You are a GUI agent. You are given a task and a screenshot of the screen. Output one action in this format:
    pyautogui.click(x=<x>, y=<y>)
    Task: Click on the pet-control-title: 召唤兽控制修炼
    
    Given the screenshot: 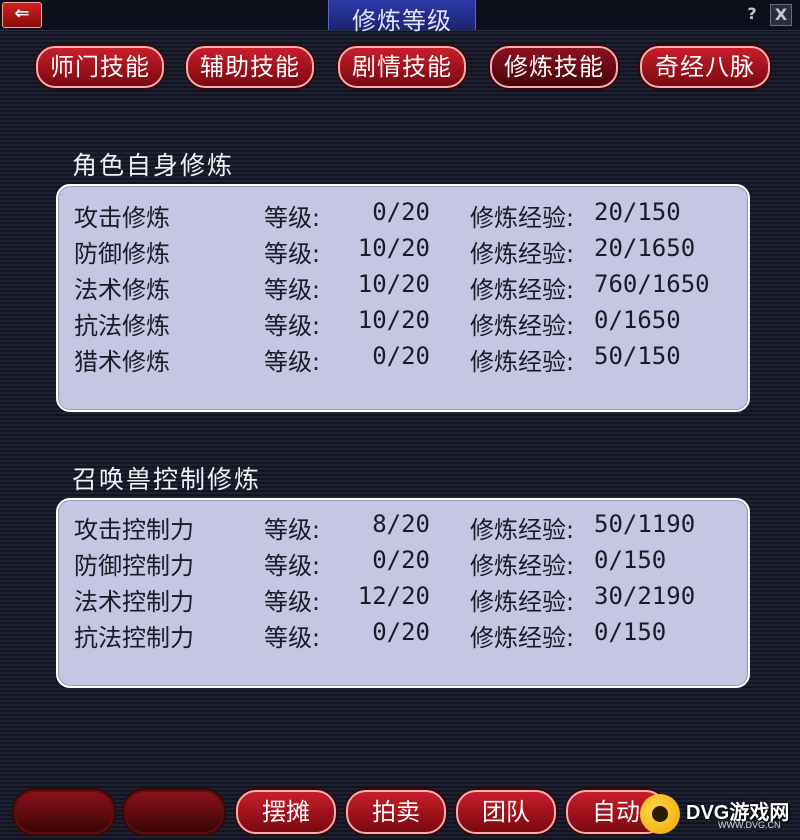 What is the action you would take?
    pyautogui.click(x=167, y=479)
    